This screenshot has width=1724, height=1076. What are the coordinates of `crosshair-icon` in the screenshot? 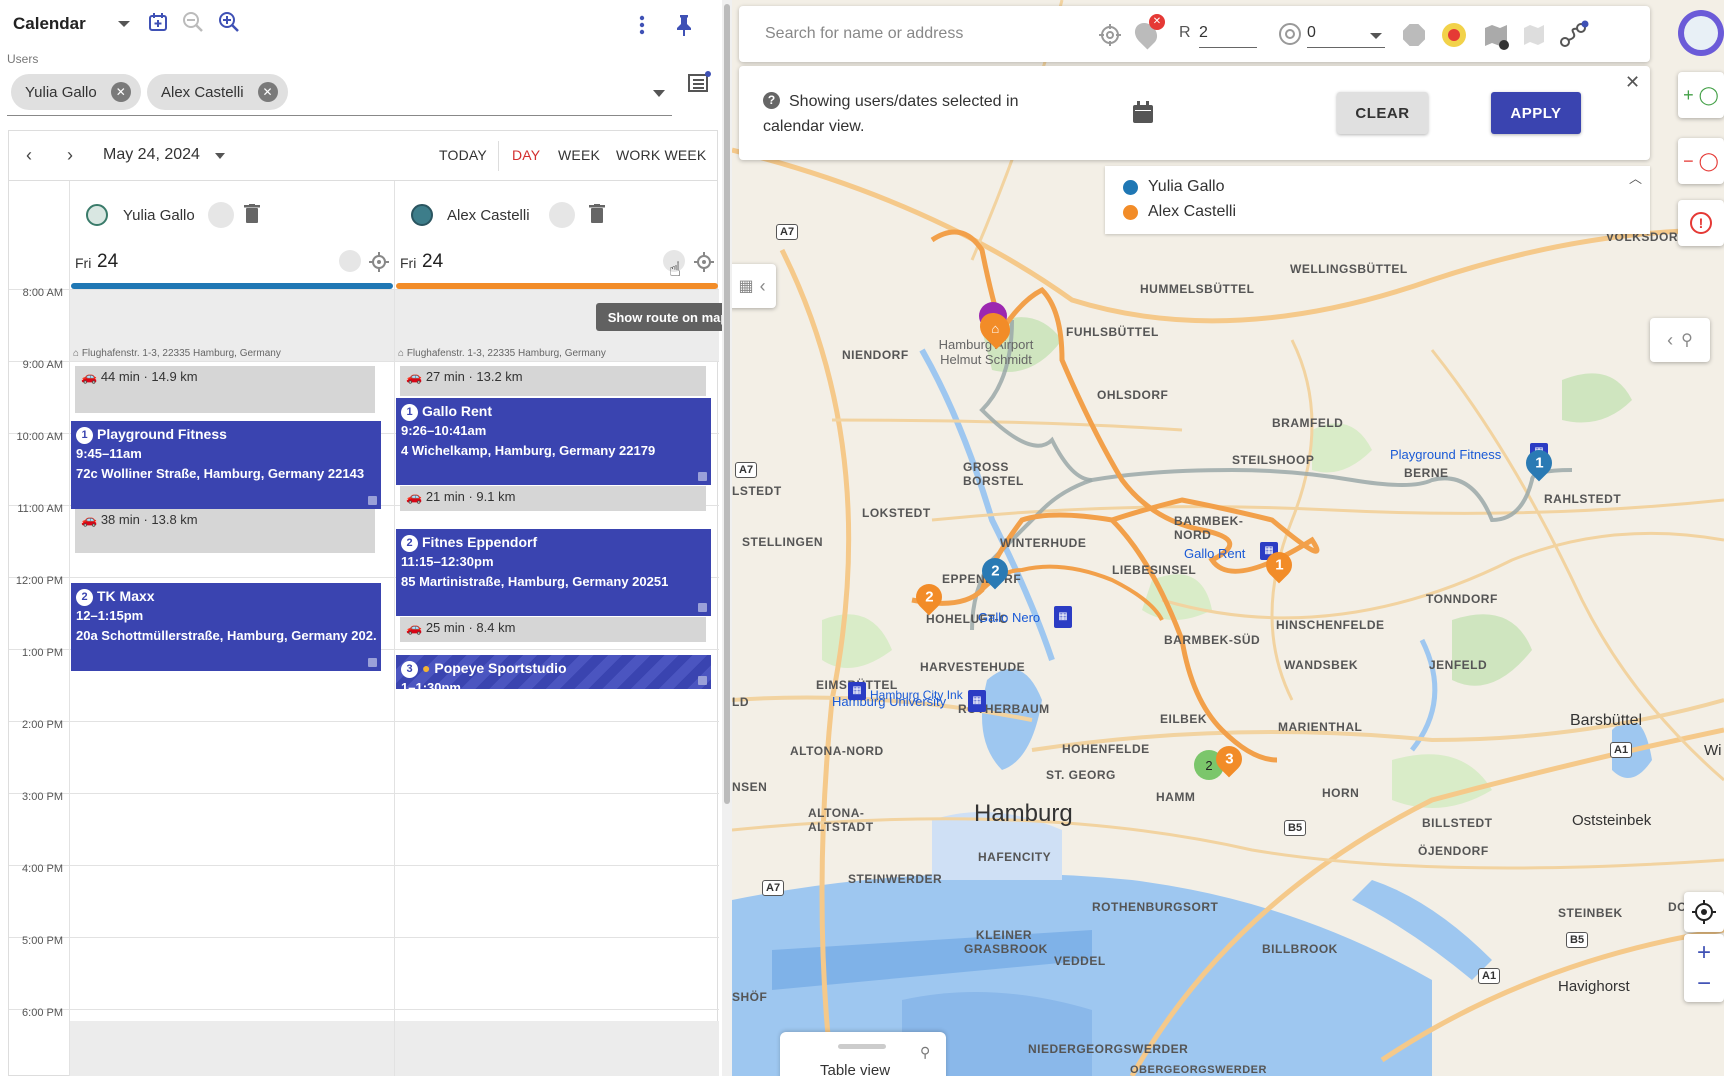 It's located at (1110, 37).